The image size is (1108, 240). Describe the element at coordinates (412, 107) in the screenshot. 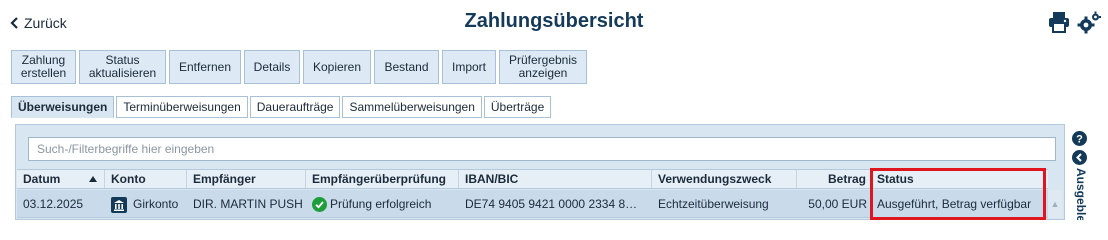

I see `tab-sammelueberweisungen: Sammelüberweisungen` at that location.